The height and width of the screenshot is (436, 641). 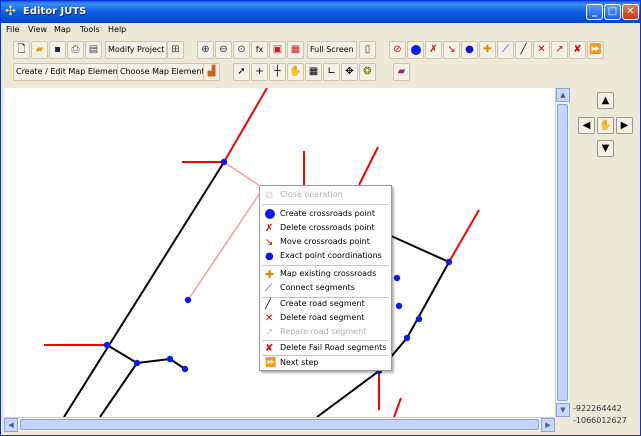 I want to click on exact-point-tool-icon: ●, so click(x=469, y=50).